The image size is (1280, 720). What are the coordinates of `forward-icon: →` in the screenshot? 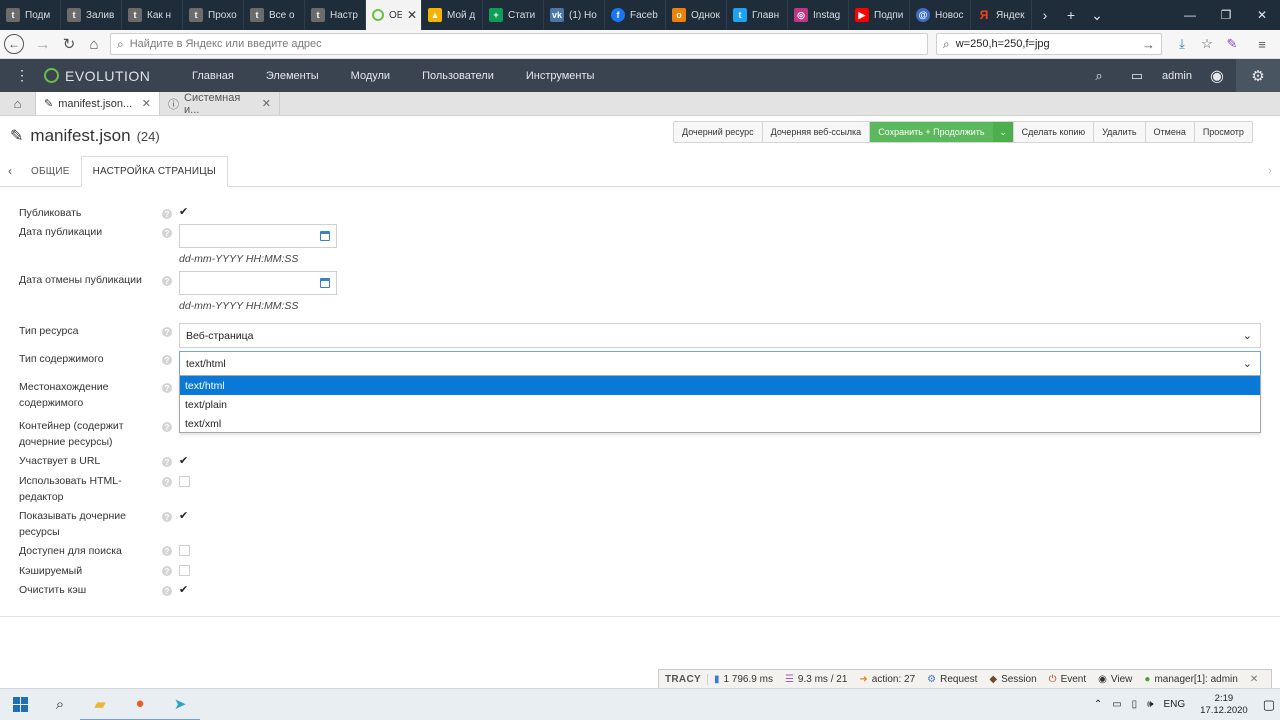 It's located at (43, 44).